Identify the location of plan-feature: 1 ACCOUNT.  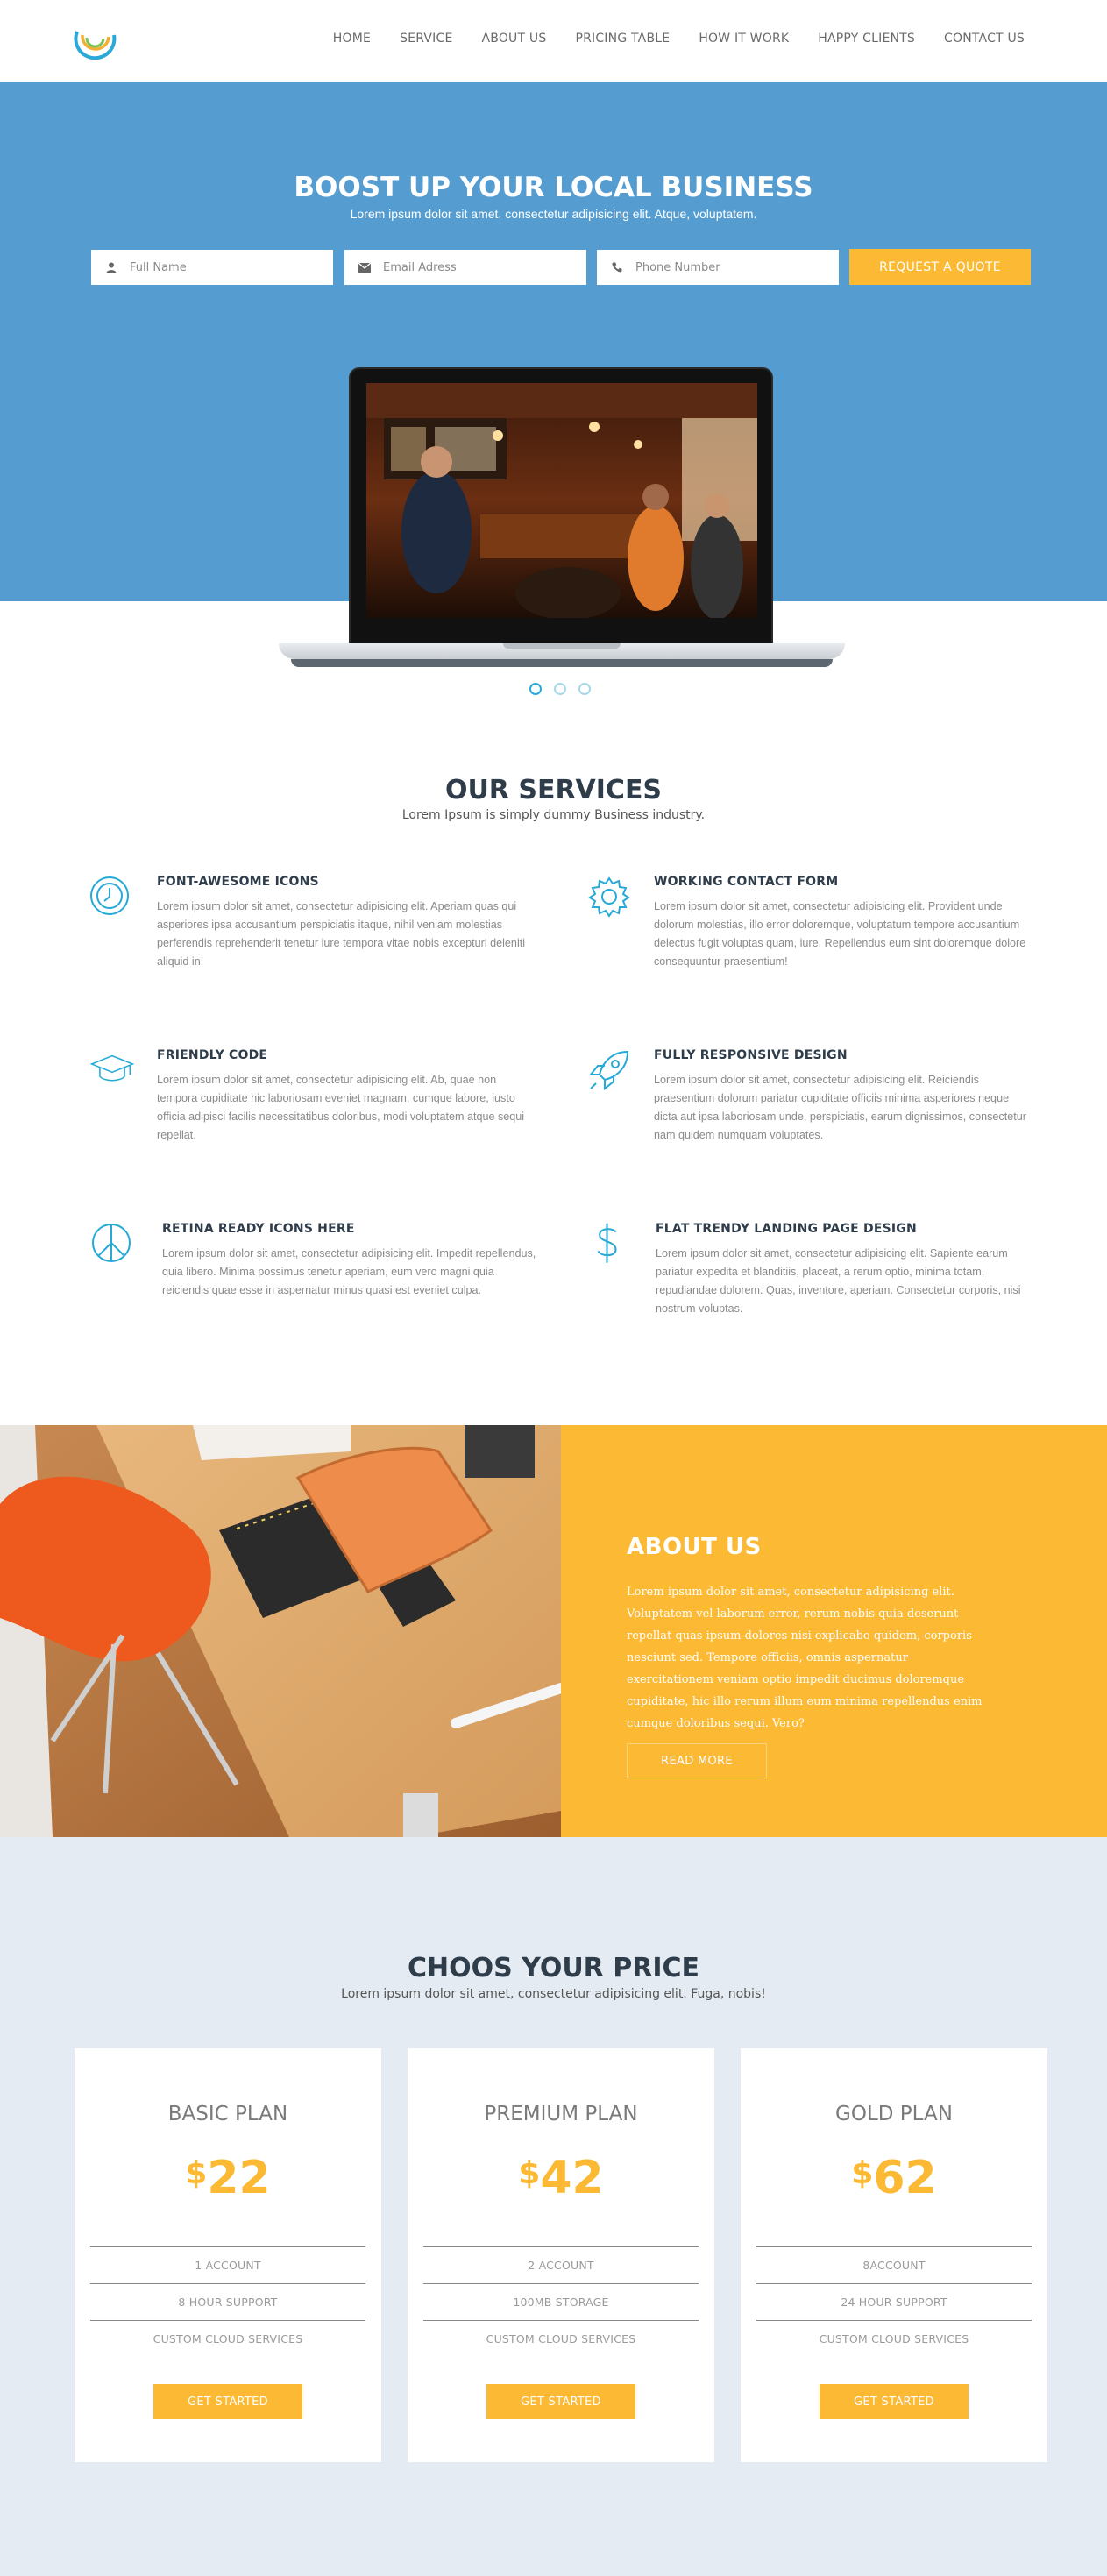
(228, 2264).